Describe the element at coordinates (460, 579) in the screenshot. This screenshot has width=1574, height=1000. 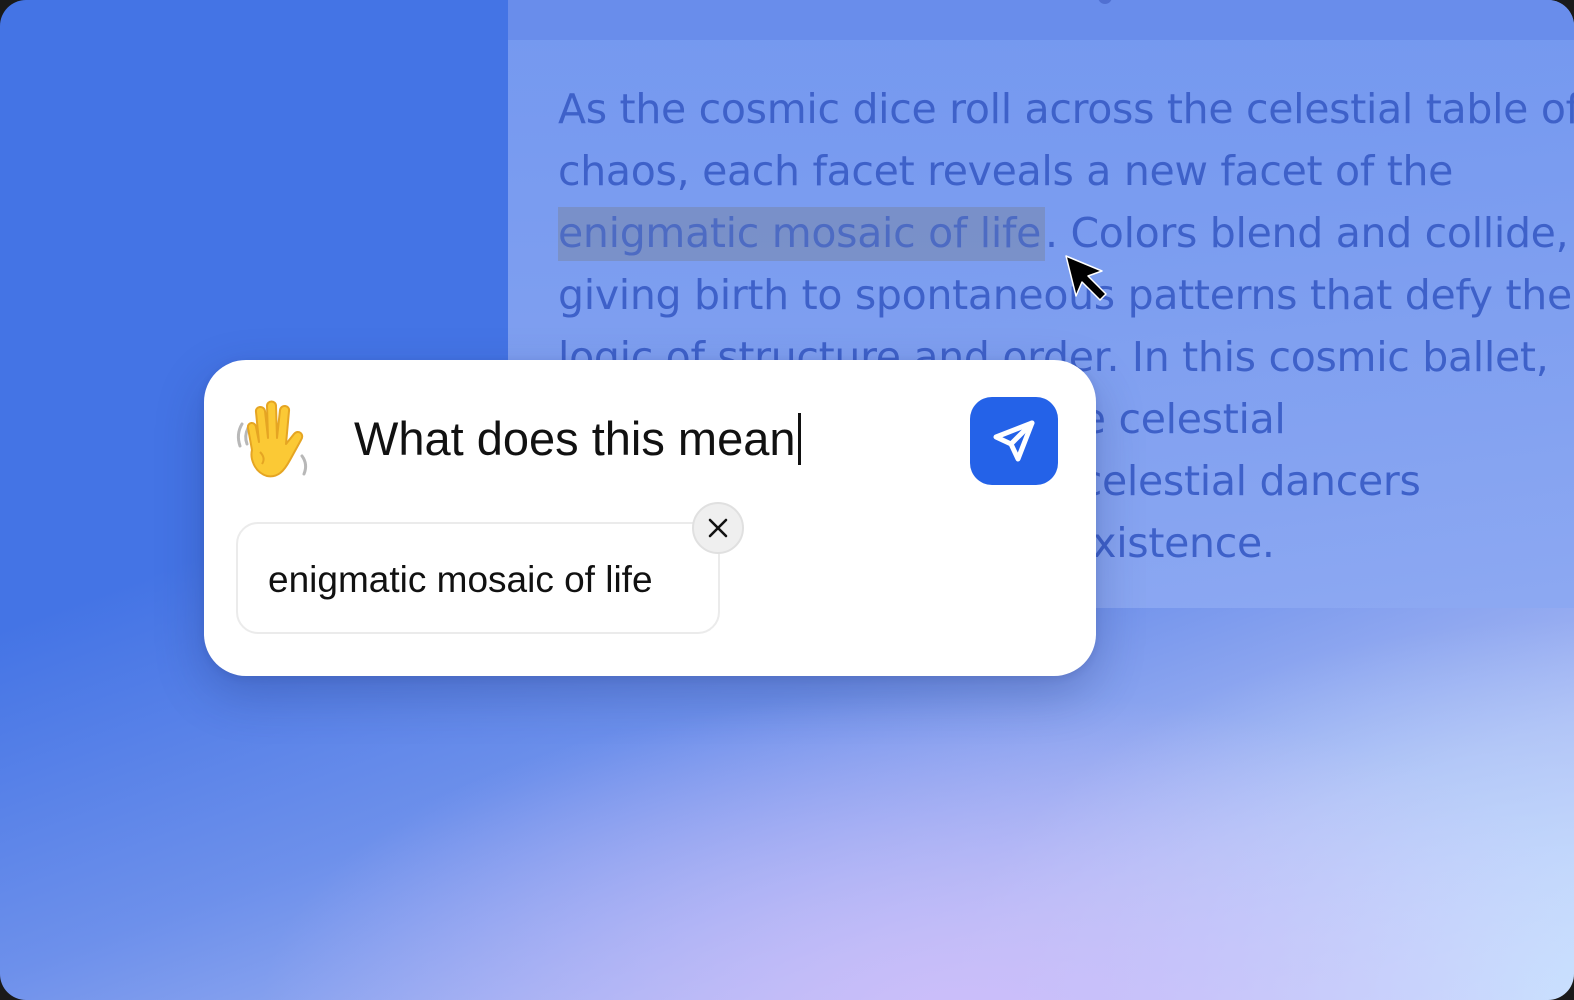
I see `context-chip-label: enigmatic mosaic of life` at that location.